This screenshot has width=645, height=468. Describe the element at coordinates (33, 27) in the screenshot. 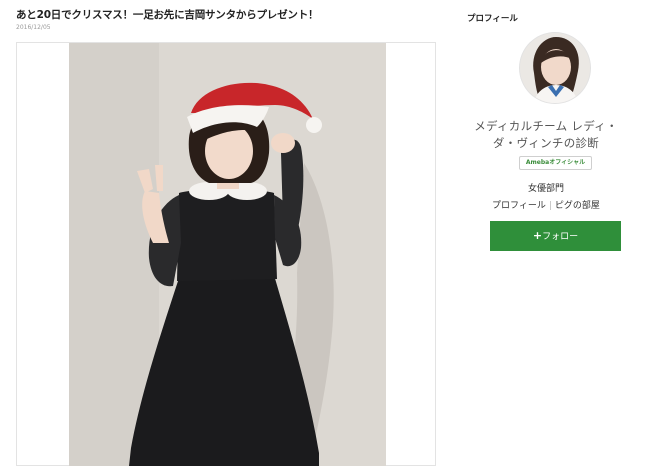

I see `post-date: 2016/12/05` at that location.